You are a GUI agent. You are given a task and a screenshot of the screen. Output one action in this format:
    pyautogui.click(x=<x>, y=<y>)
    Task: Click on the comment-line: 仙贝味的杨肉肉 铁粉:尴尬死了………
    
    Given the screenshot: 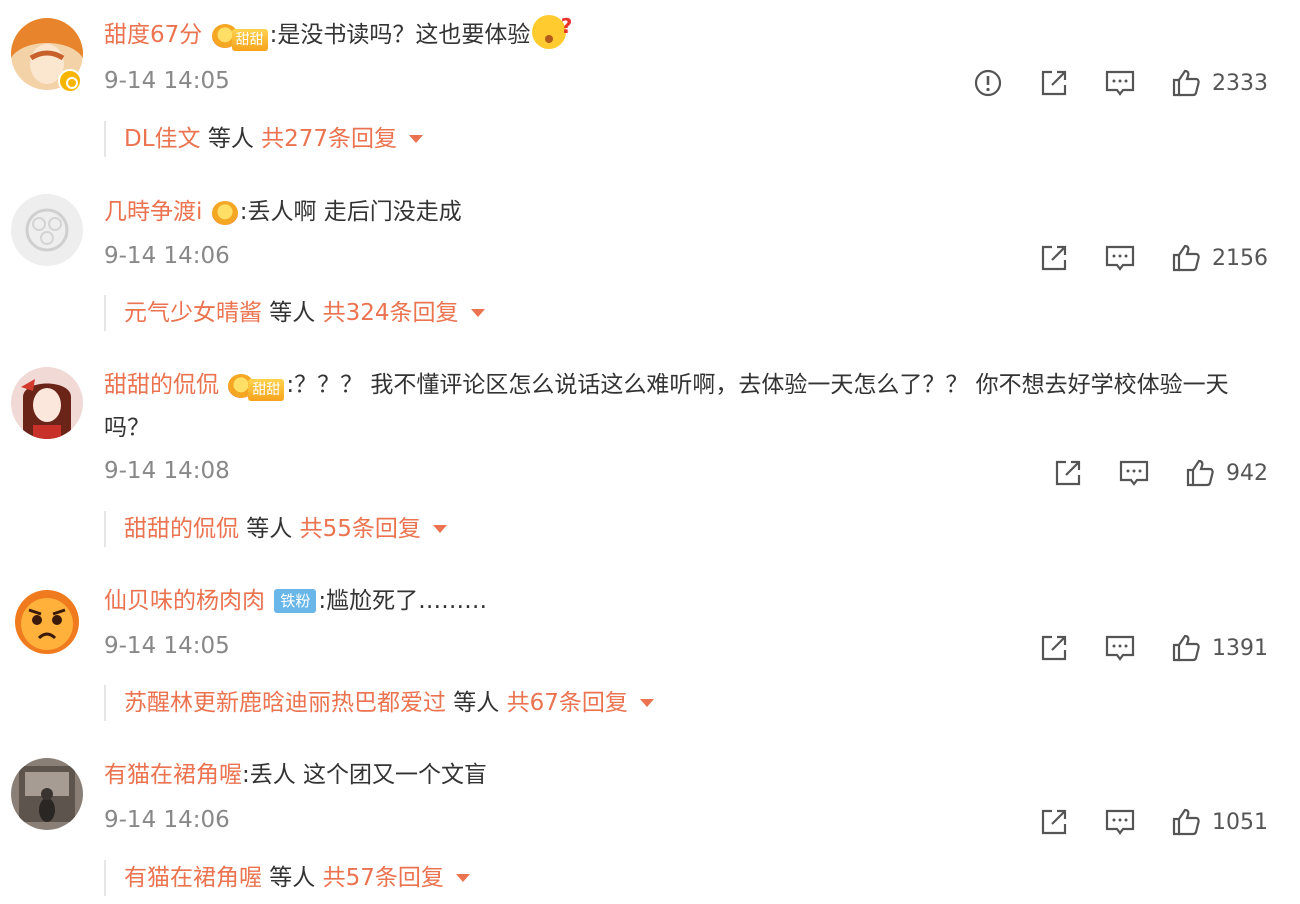 What is the action you would take?
    pyautogui.click(x=682, y=601)
    